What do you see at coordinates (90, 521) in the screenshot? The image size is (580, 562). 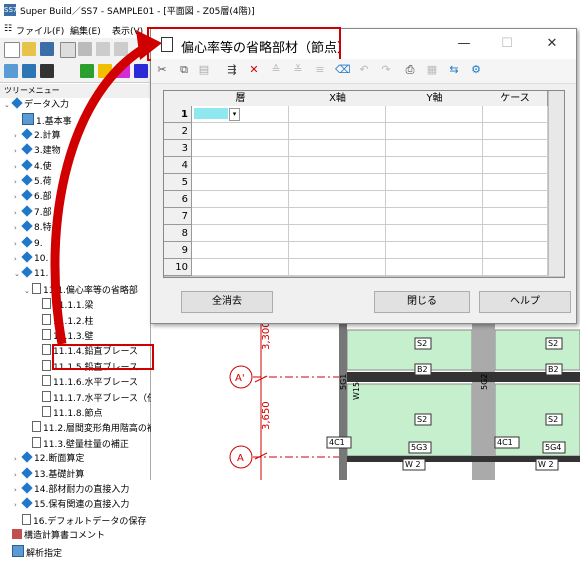 I see `tree-item-label: 16.デフォルトデータの保存` at bounding box center [90, 521].